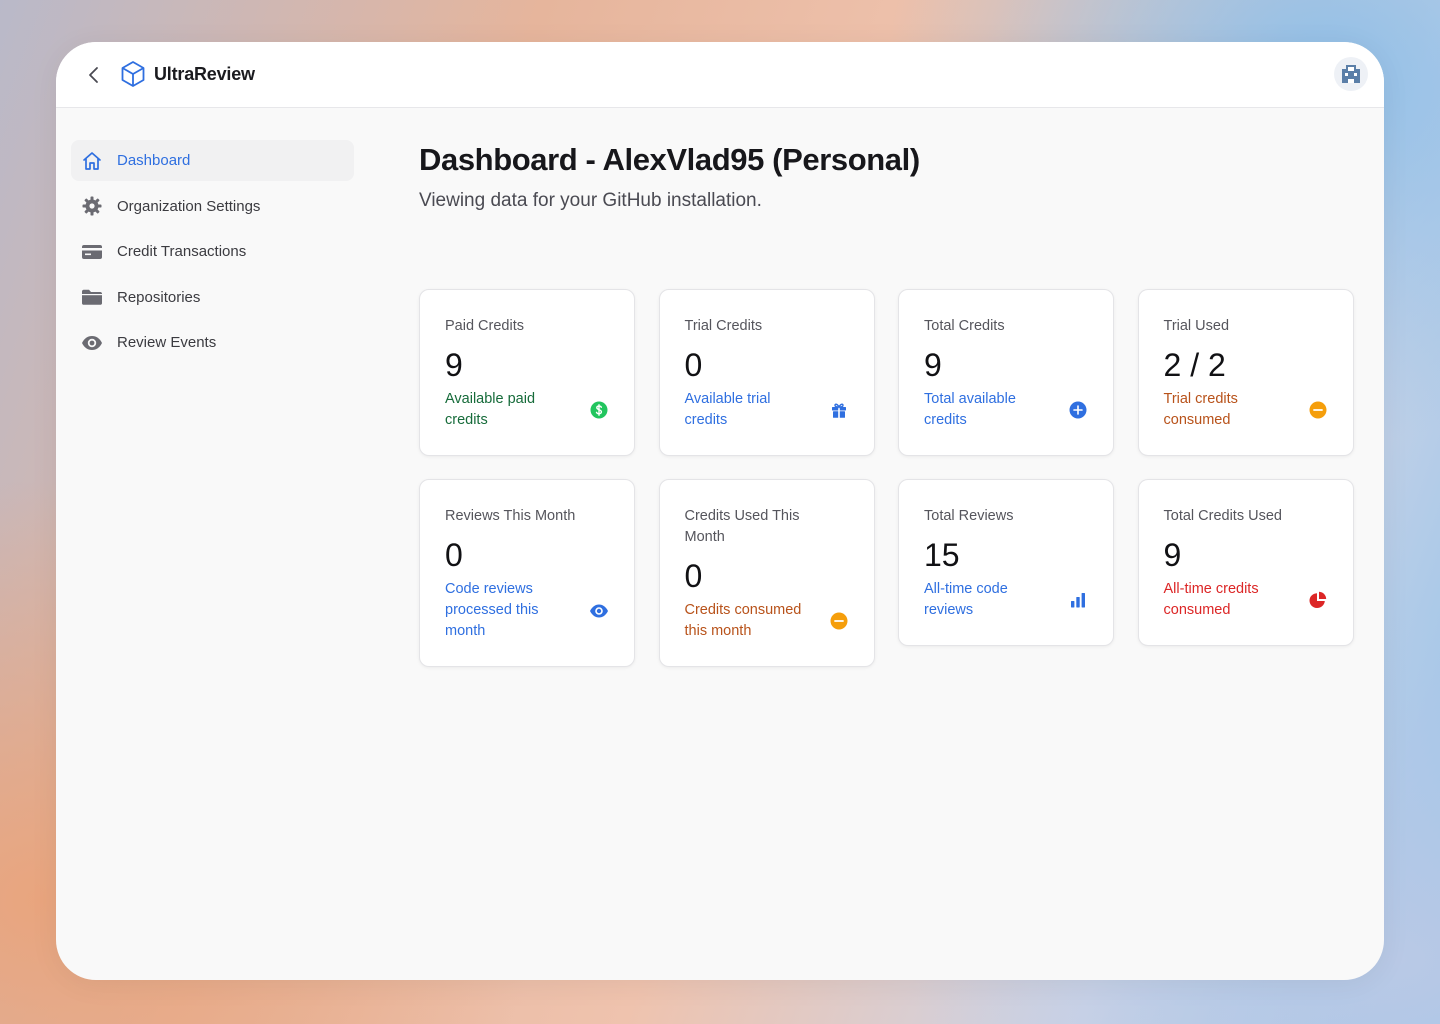 This screenshot has height=1024, width=1440. Describe the element at coordinates (1078, 410) in the screenshot. I see `plus-circle-icon` at that location.